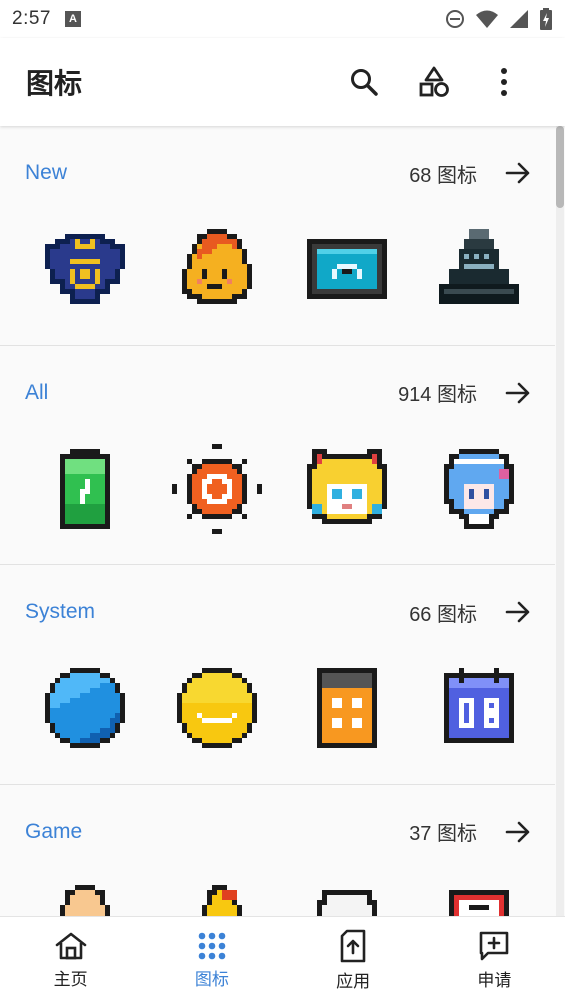 The height and width of the screenshot is (1004, 565). What do you see at coordinates (347, 708) in the screenshot?
I see `calculator-icon` at bounding box center [347, 708].